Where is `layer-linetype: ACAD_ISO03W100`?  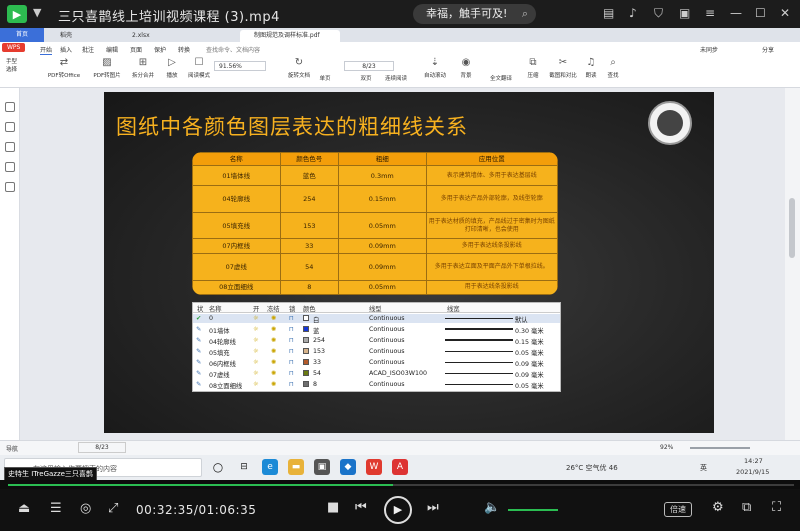
layer-linetype: ACAD_ISO03W100 is located at coordinates (398, 373).